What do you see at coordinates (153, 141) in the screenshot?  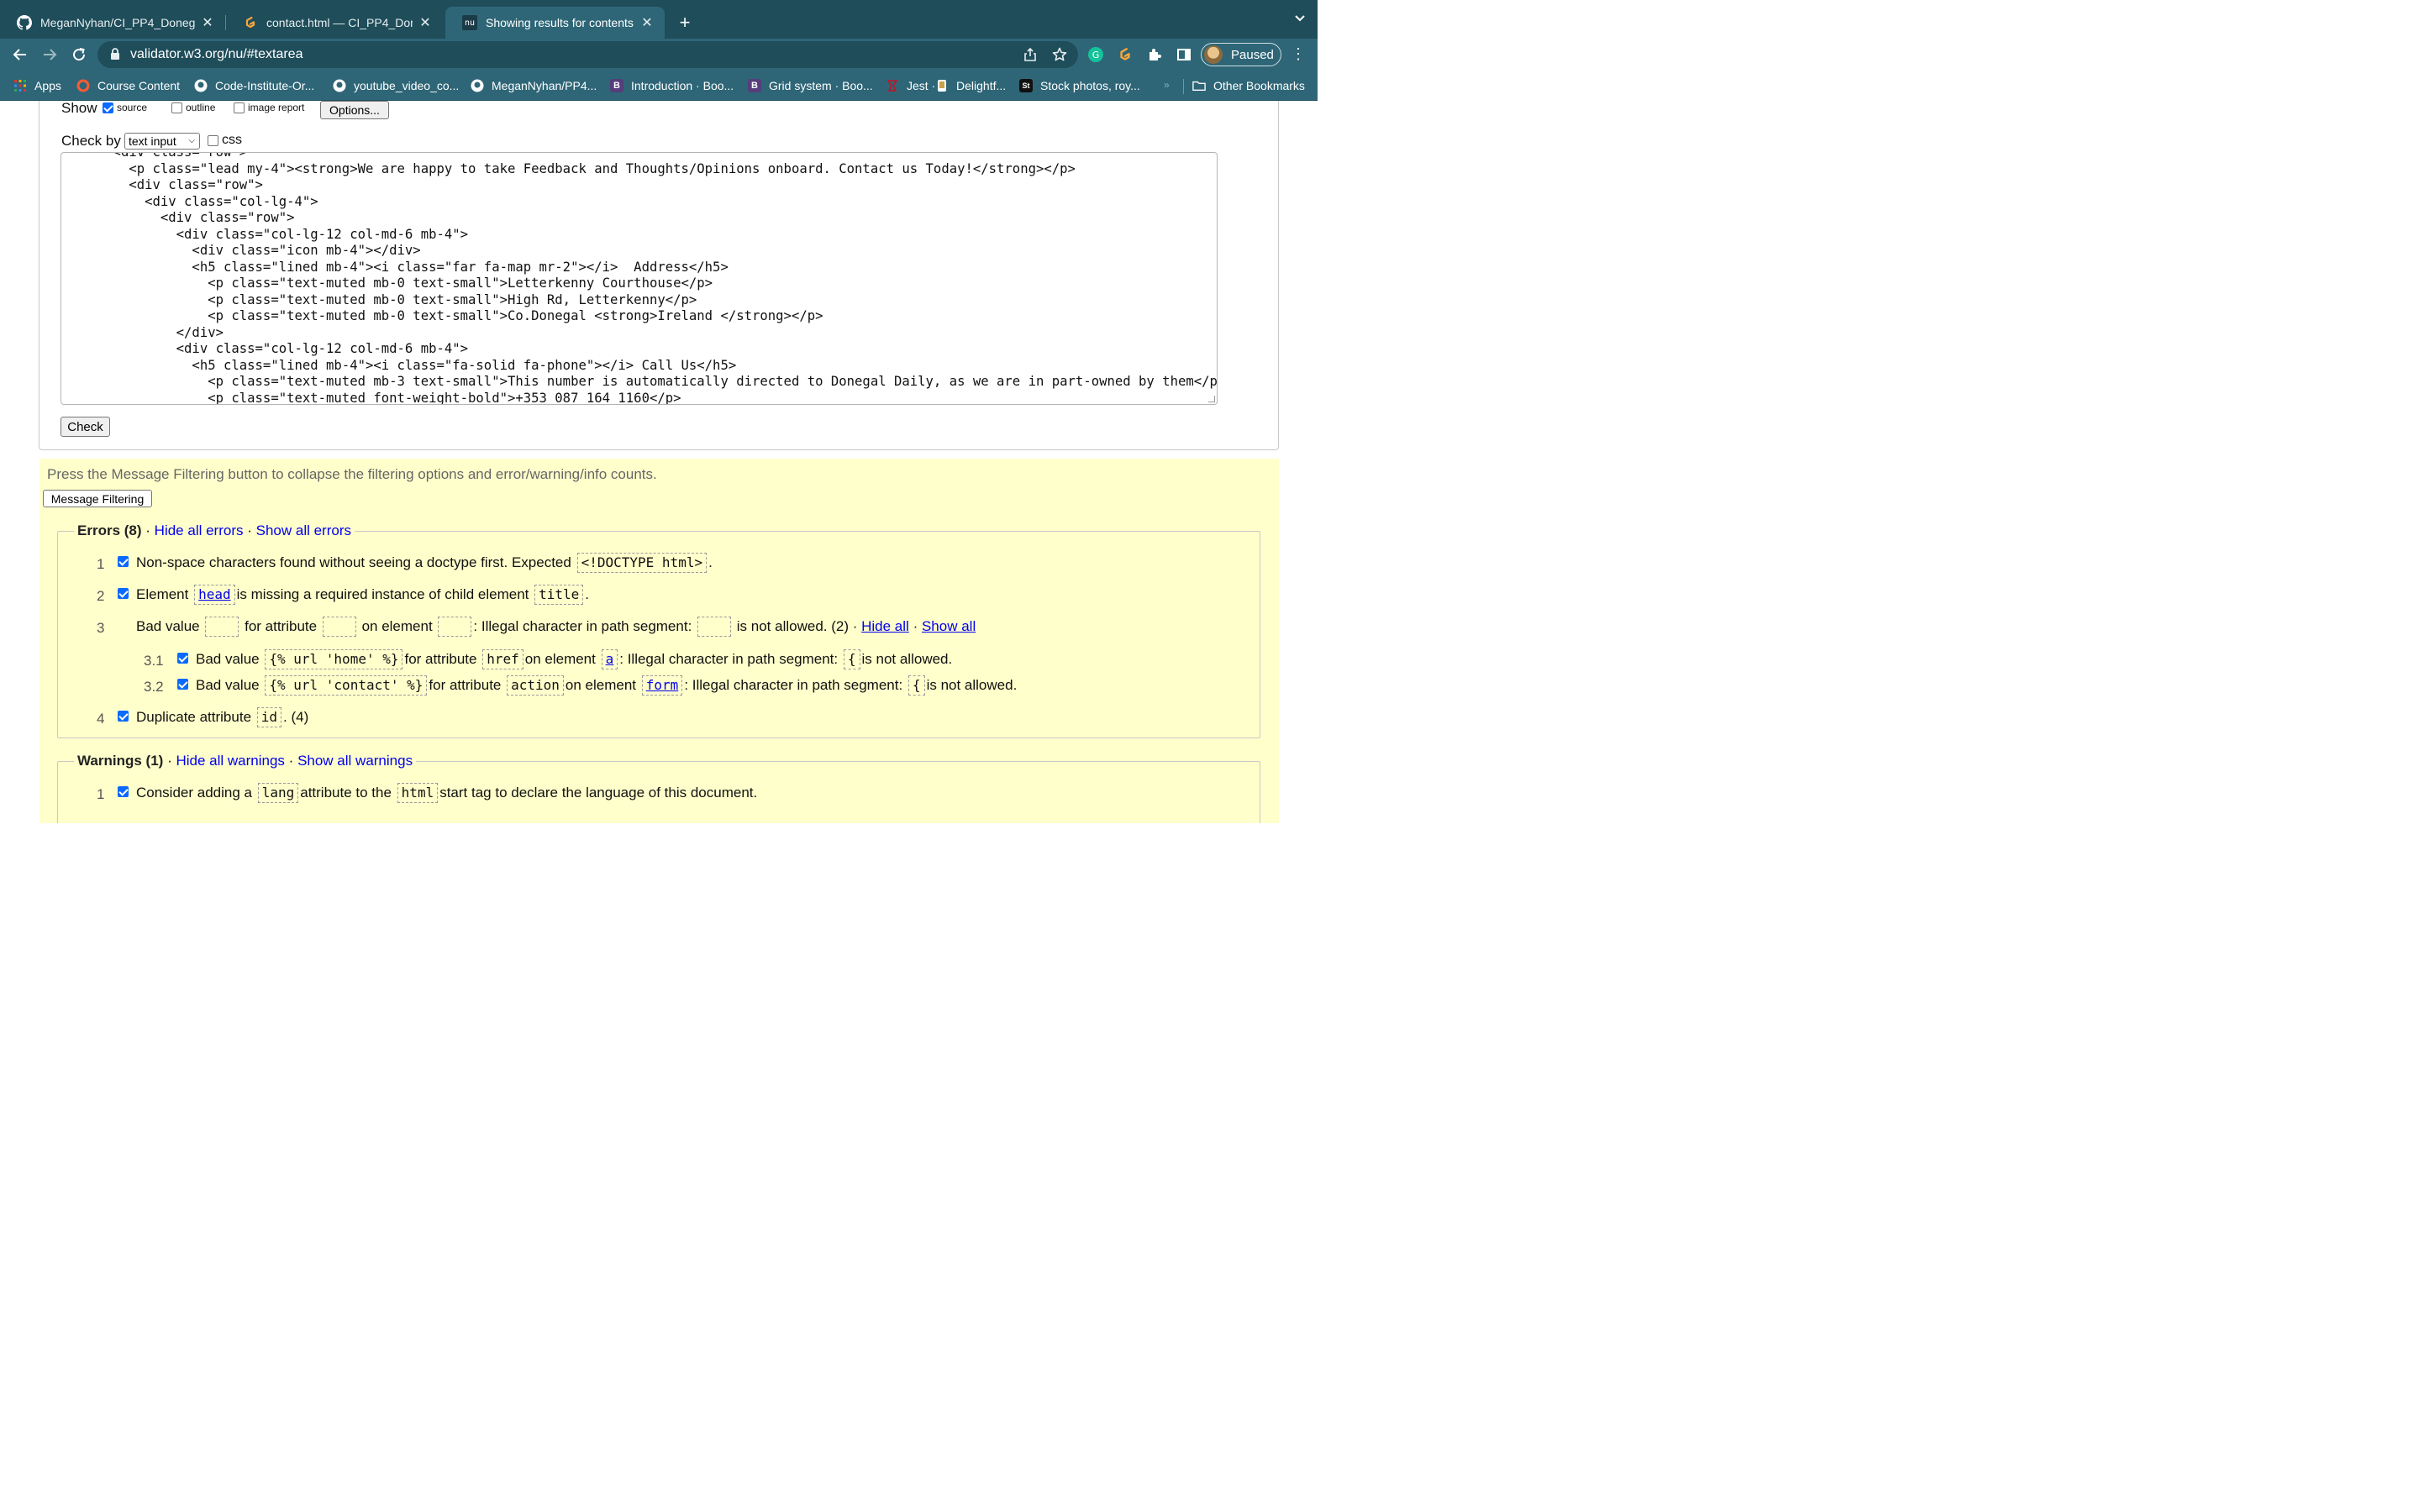 I see `check-by-value: text input` at bounding box center [153, 141].